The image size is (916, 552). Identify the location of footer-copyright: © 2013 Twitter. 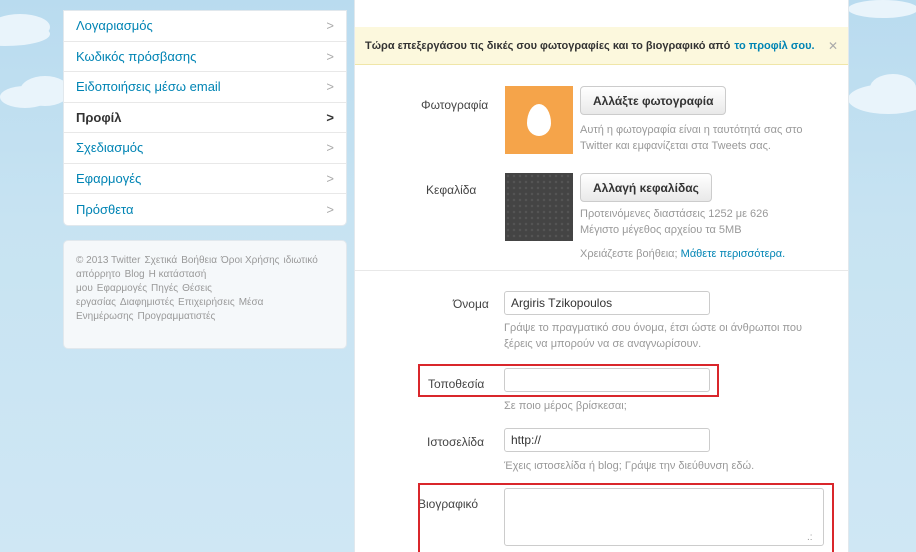
(108, 260).